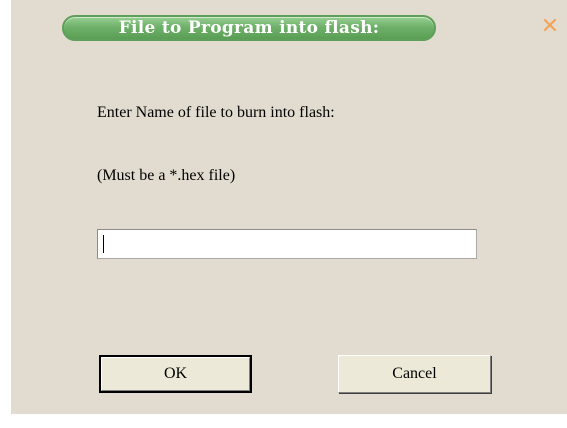 This screenshot has width=567, height=428. I want to click on cancel-button: Cancel, so click(414, 374).